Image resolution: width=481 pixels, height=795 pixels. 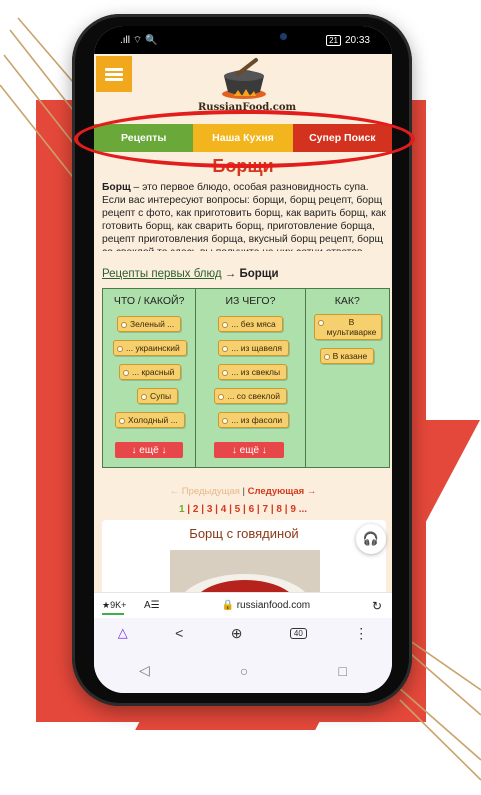 I want to click on status-icons: .ıll ⌔ 🔍, so click(x=139, y=40).